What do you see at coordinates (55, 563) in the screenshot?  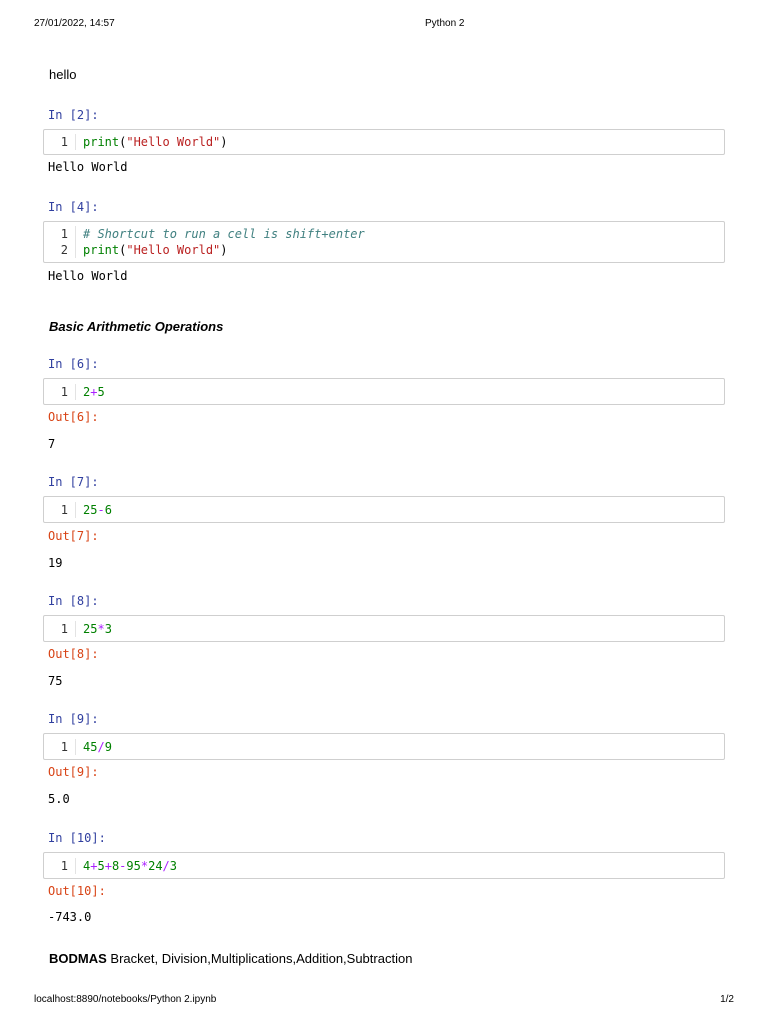 I see `cell-output: 19` at bounding box center [55, 563].